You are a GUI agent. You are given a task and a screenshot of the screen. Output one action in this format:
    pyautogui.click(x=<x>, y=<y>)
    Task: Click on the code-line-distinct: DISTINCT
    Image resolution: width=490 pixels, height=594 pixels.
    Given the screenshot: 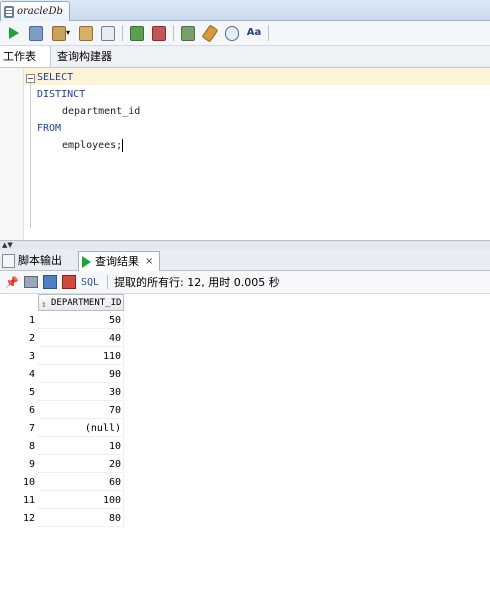 What is the action you would take?
    pyautogui.click(x=61, y=94)
    